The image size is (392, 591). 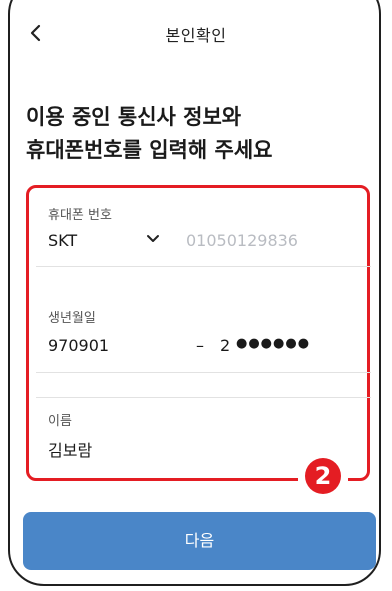 What do you see at coordinates (196, 35) in the screenshot?
I see `page-title: 본인확인` at bounding box center [196, 35].